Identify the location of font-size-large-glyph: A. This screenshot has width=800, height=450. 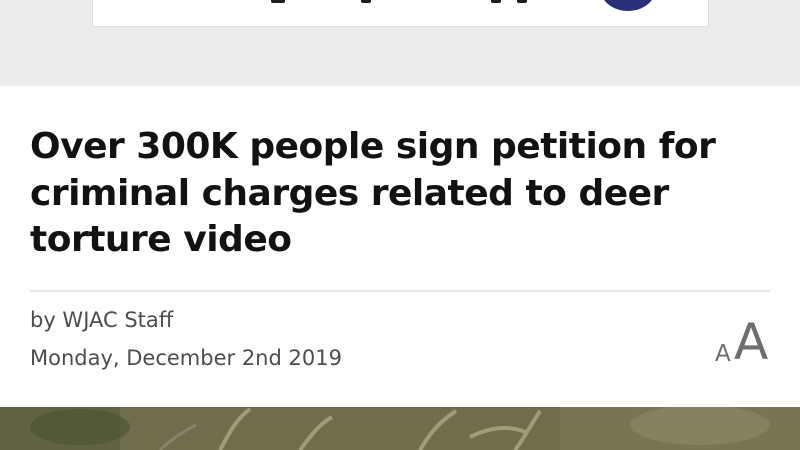
(751, 342).